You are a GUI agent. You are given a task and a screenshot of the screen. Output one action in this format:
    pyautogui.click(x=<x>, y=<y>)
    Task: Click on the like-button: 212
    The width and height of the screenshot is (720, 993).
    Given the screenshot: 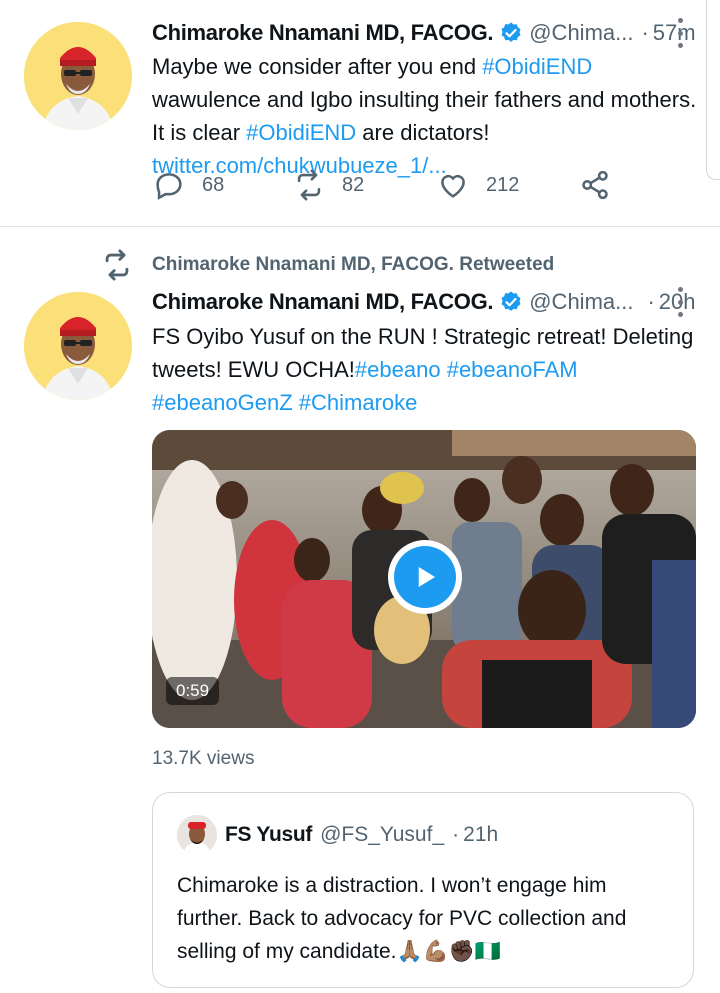 What is the action you would take?
    pyautogui.click(x=477, y=185)
    